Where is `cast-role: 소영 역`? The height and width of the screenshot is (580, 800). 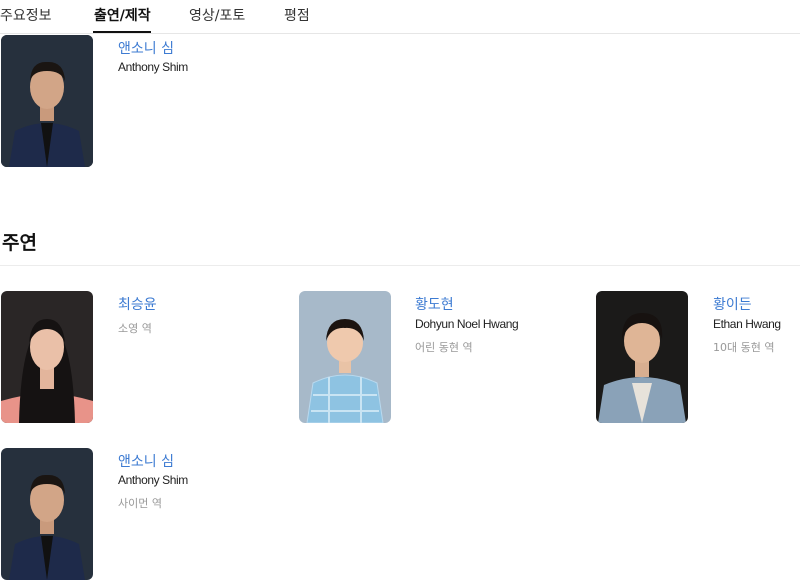 cast-role: 소영 역 is located at coordinates (135, 328).